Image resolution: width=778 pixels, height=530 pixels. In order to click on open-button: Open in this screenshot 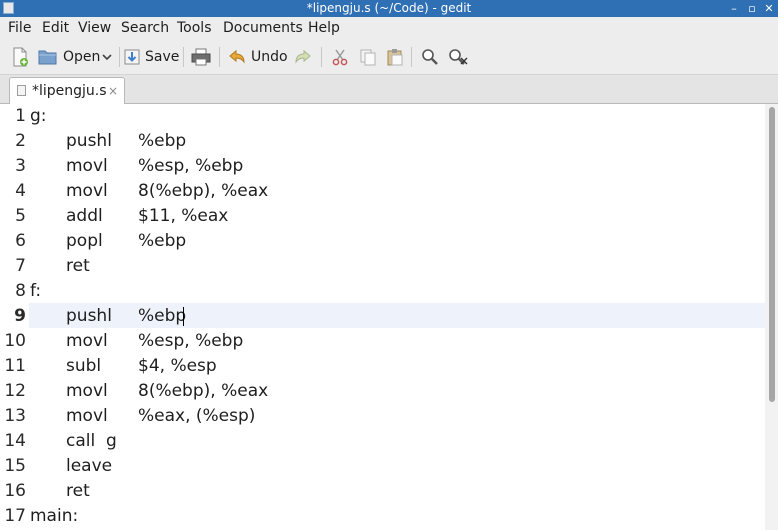, I will do `click(69, 57)`.